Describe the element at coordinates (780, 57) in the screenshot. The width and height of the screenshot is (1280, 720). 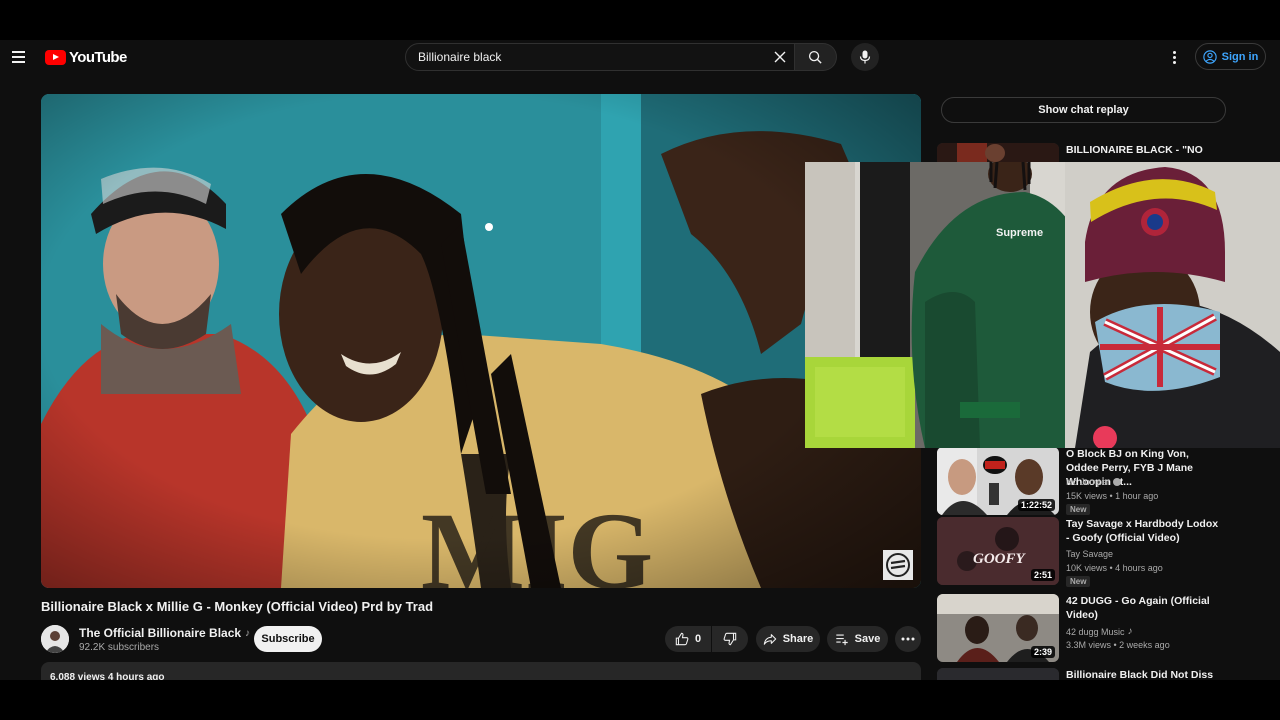
I see `close-icon` at that location.